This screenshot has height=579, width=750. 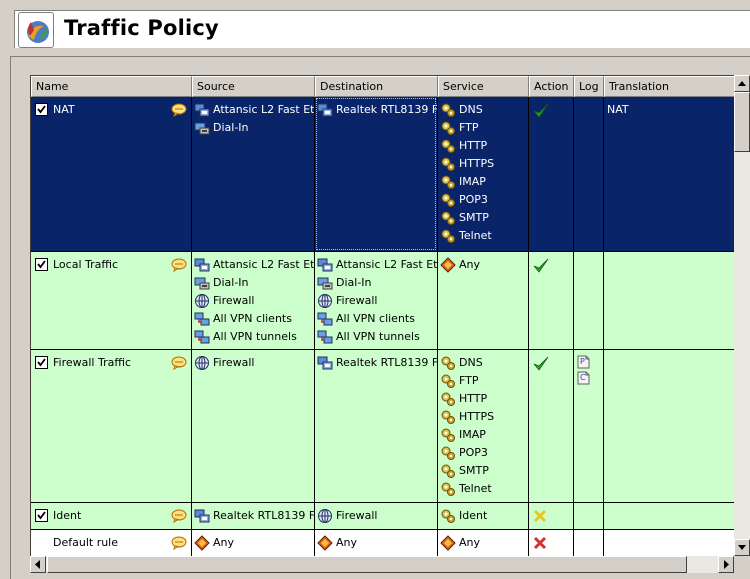 What do you see at coordinates (36, 30) in the screenshot?
I see `app-logo-icon` at bounding box center [36, 30].